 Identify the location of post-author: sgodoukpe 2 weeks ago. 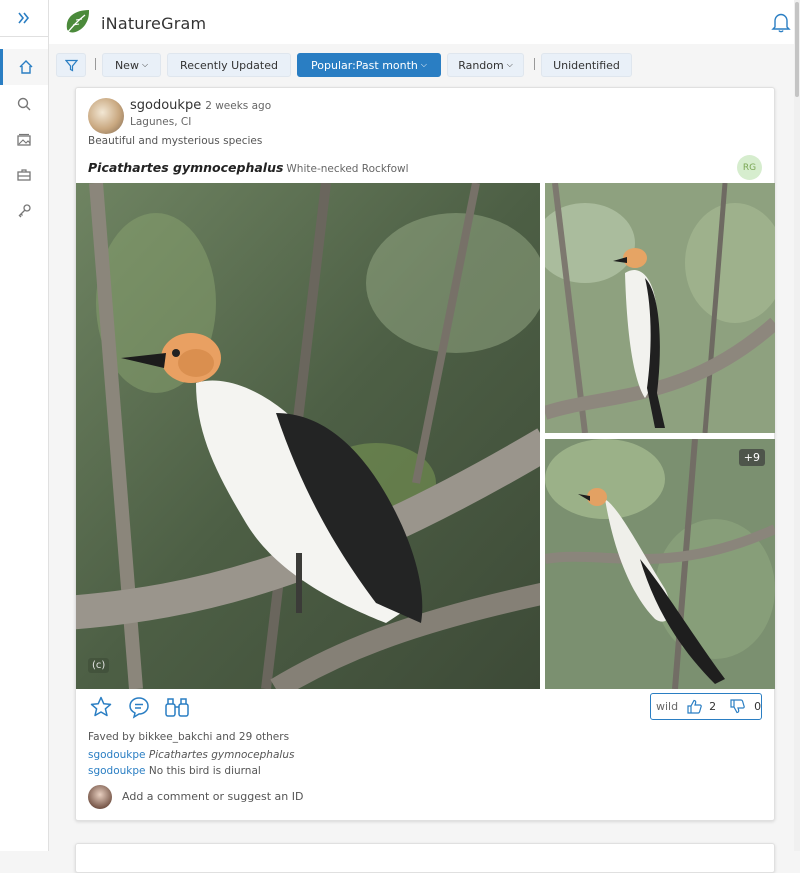
(200, 105).